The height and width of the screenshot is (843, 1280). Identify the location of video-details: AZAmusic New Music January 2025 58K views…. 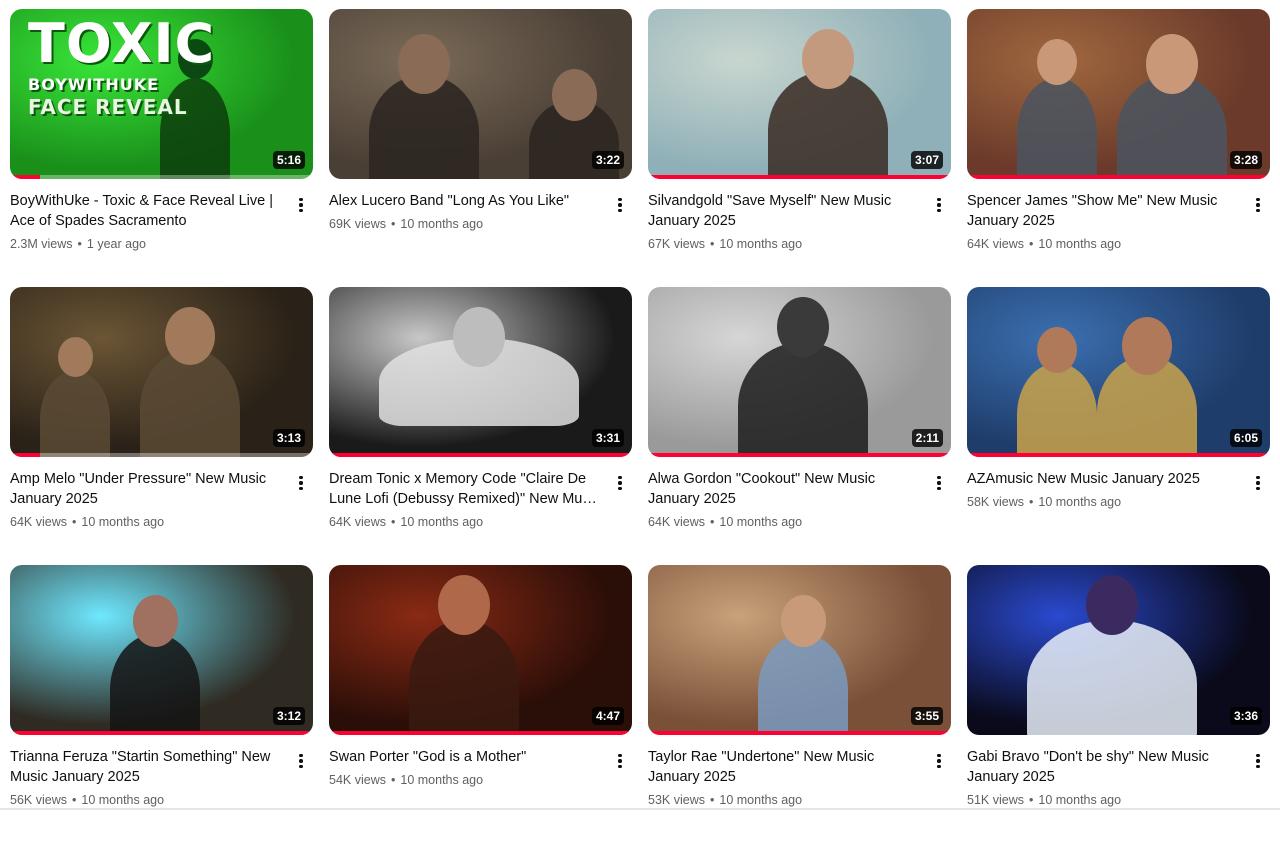
(1118, 490).